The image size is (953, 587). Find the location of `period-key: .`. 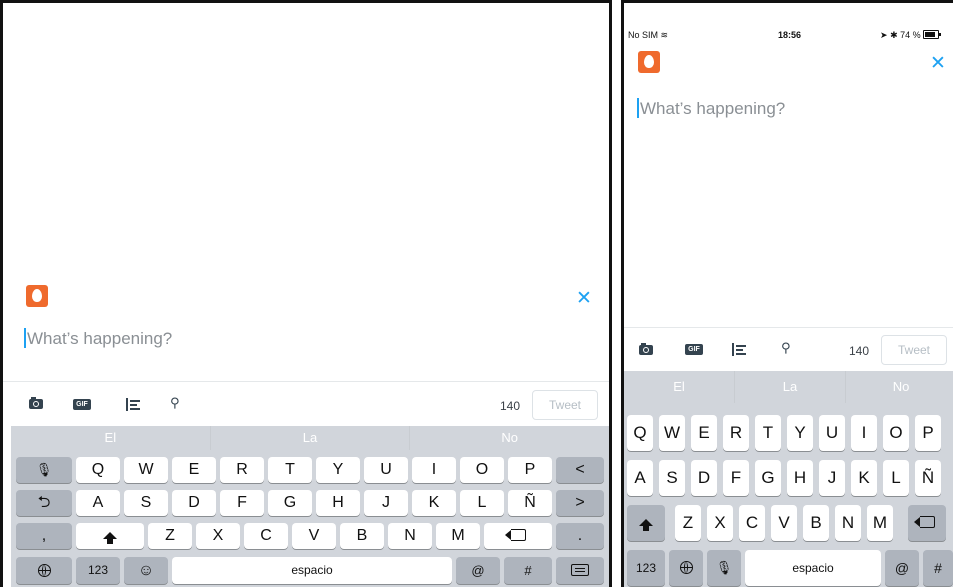

period-key: . is located at coordinates (580, 536).